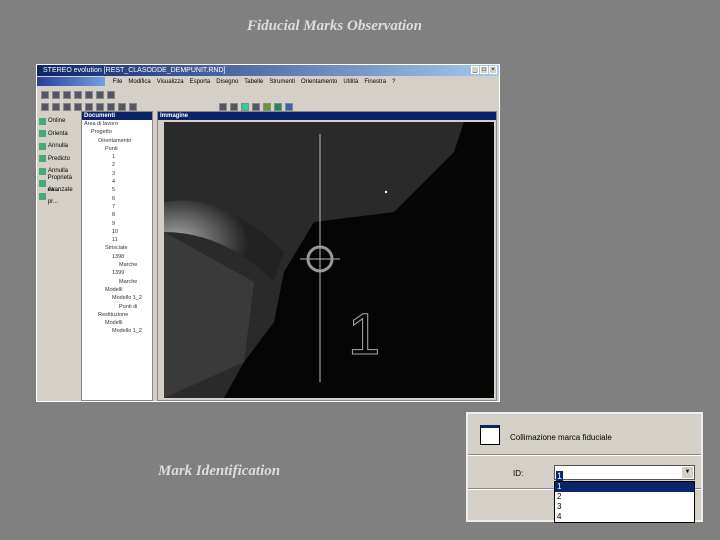 Image resolution: width=720 pixels, height=540 pixels. I want to click on sidebar-item-label: Predicto, so click(59, 158).